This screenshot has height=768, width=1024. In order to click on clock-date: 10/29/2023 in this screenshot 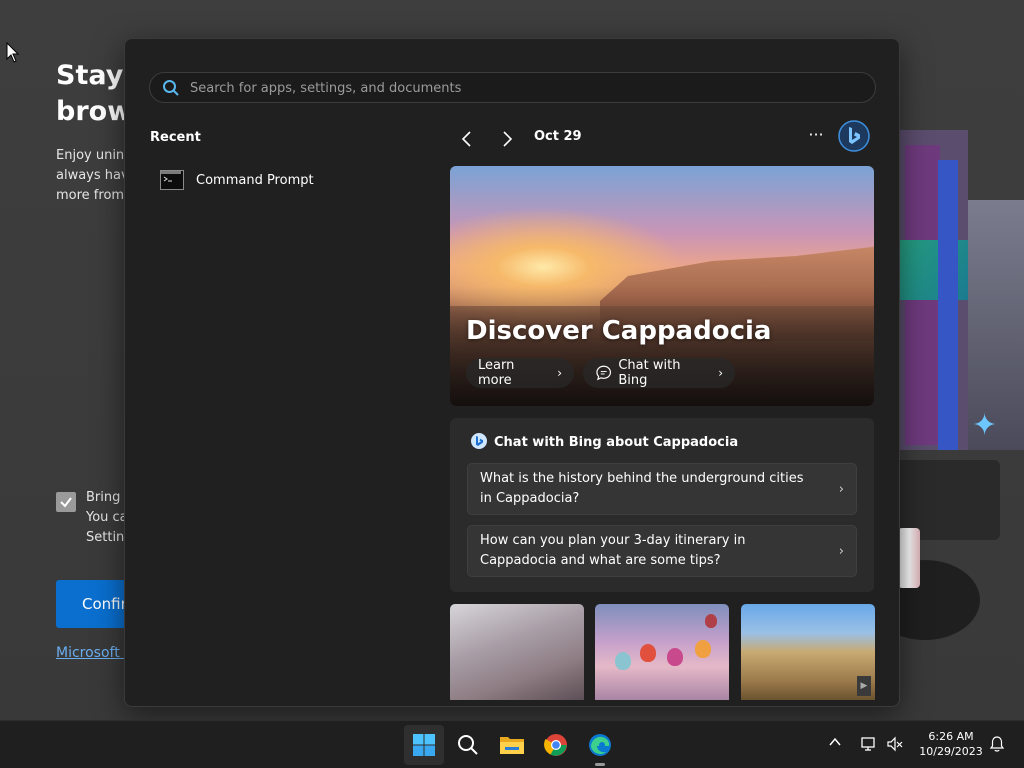, I will do `click(951, 751)`.